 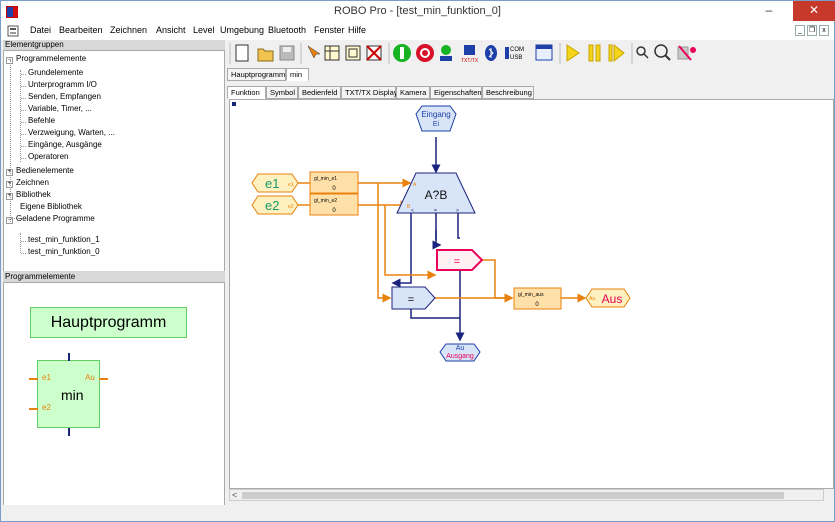 What do you see at coordinates (297, 74) in the screenshot?
I see `tab-min: min` at bounding box center [297, 74].